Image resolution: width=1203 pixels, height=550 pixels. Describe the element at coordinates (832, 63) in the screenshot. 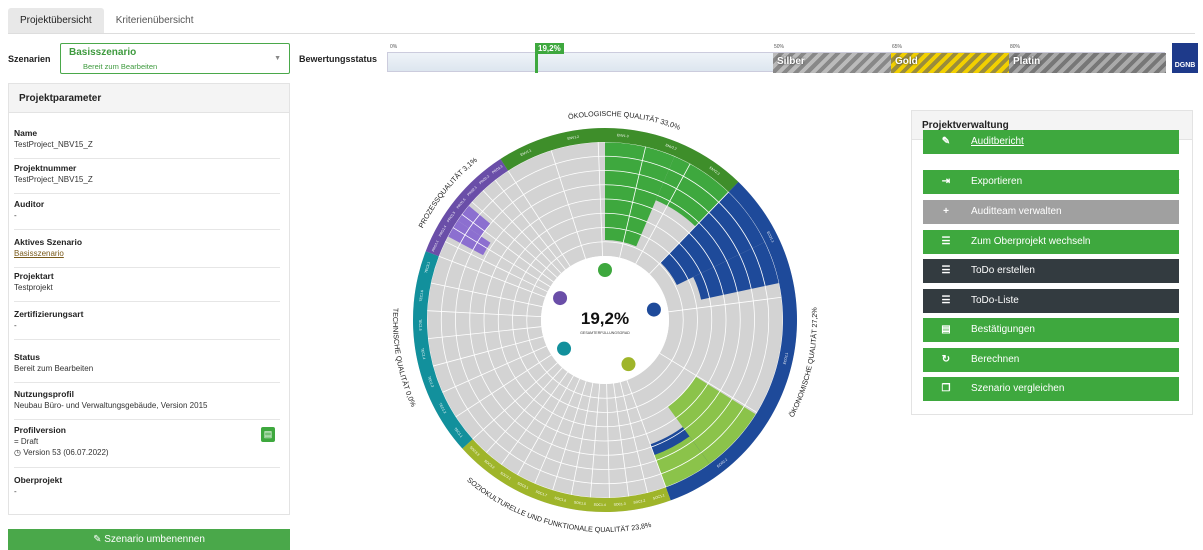

I see `level-silber: Silber` at that location.